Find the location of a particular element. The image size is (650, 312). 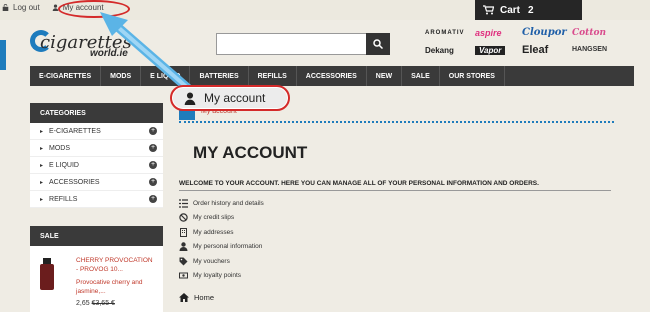

nav-item-e-cigarettes: E-CIGARETTES is located at coordinates (66, 76).